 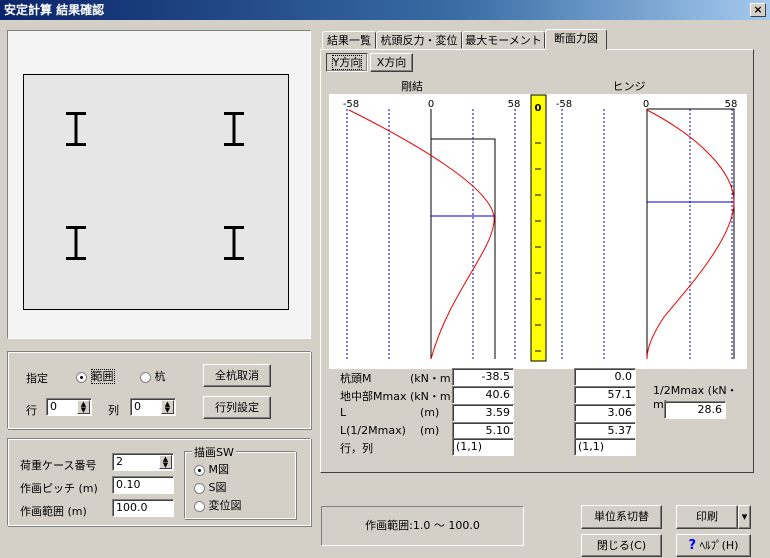 What do you see at coordinates (483, 395) in the screenshot?
I see `rigid-value: 40.6` at bounding box center [483, 395].